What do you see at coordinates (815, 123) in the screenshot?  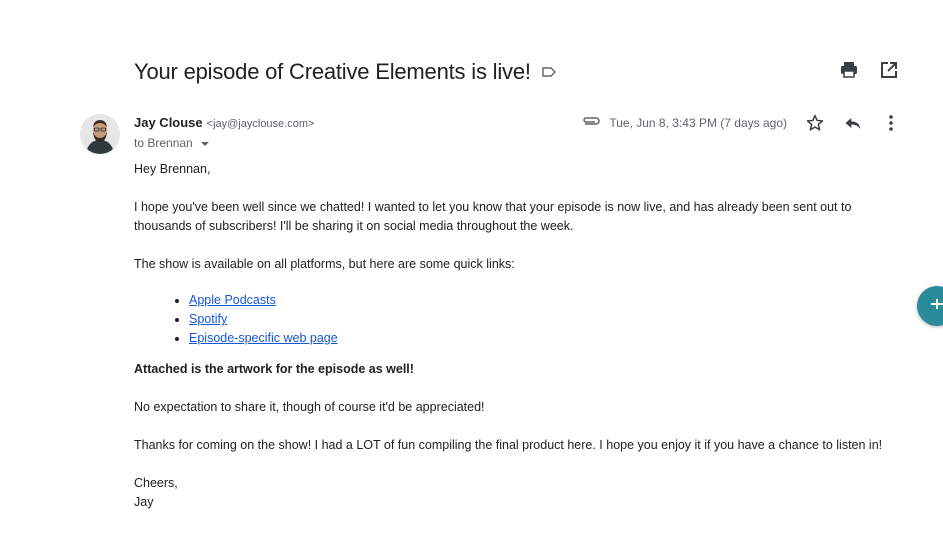 I see `star-icon` at bounding box center [815, 123].